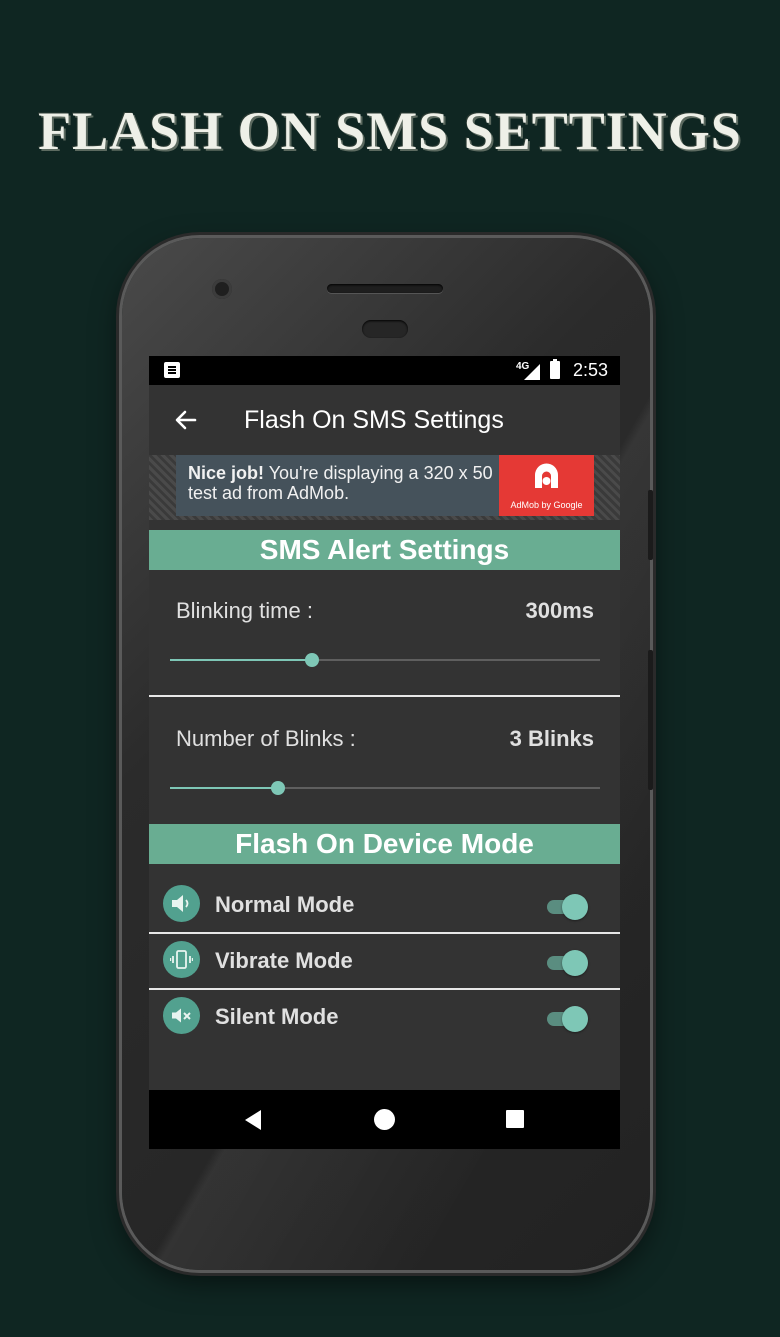 This screenshot has height=1337, width=780. Describe the element at coordinates (186, 420) in the screenshot. I see `arrow-left-icon` at that location.